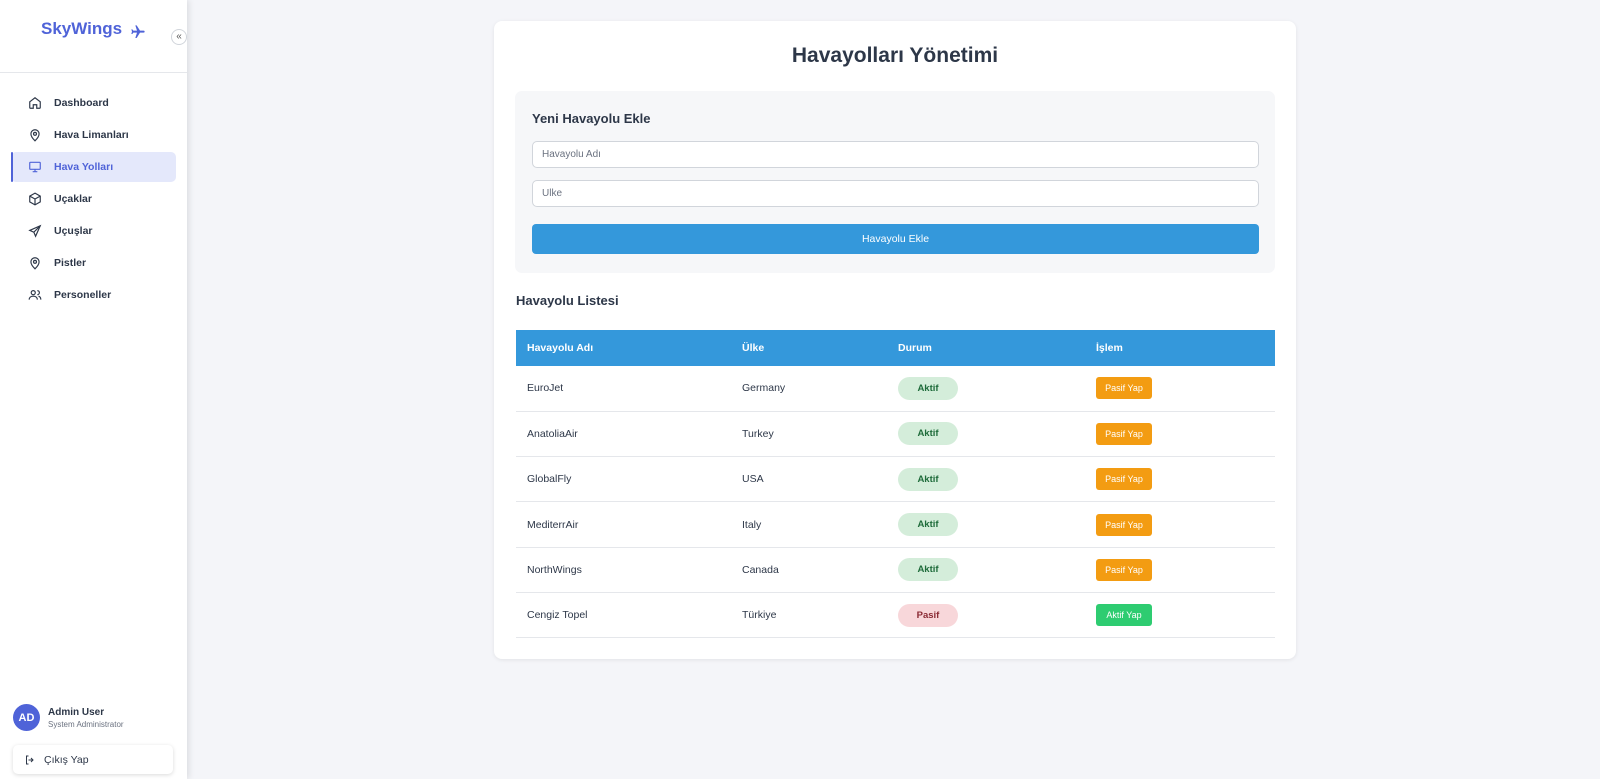 The image size is (1600, 779). Describe the element at coordinates (809, 389) in the screenshot. I see `country-cell: Germany` at that location.